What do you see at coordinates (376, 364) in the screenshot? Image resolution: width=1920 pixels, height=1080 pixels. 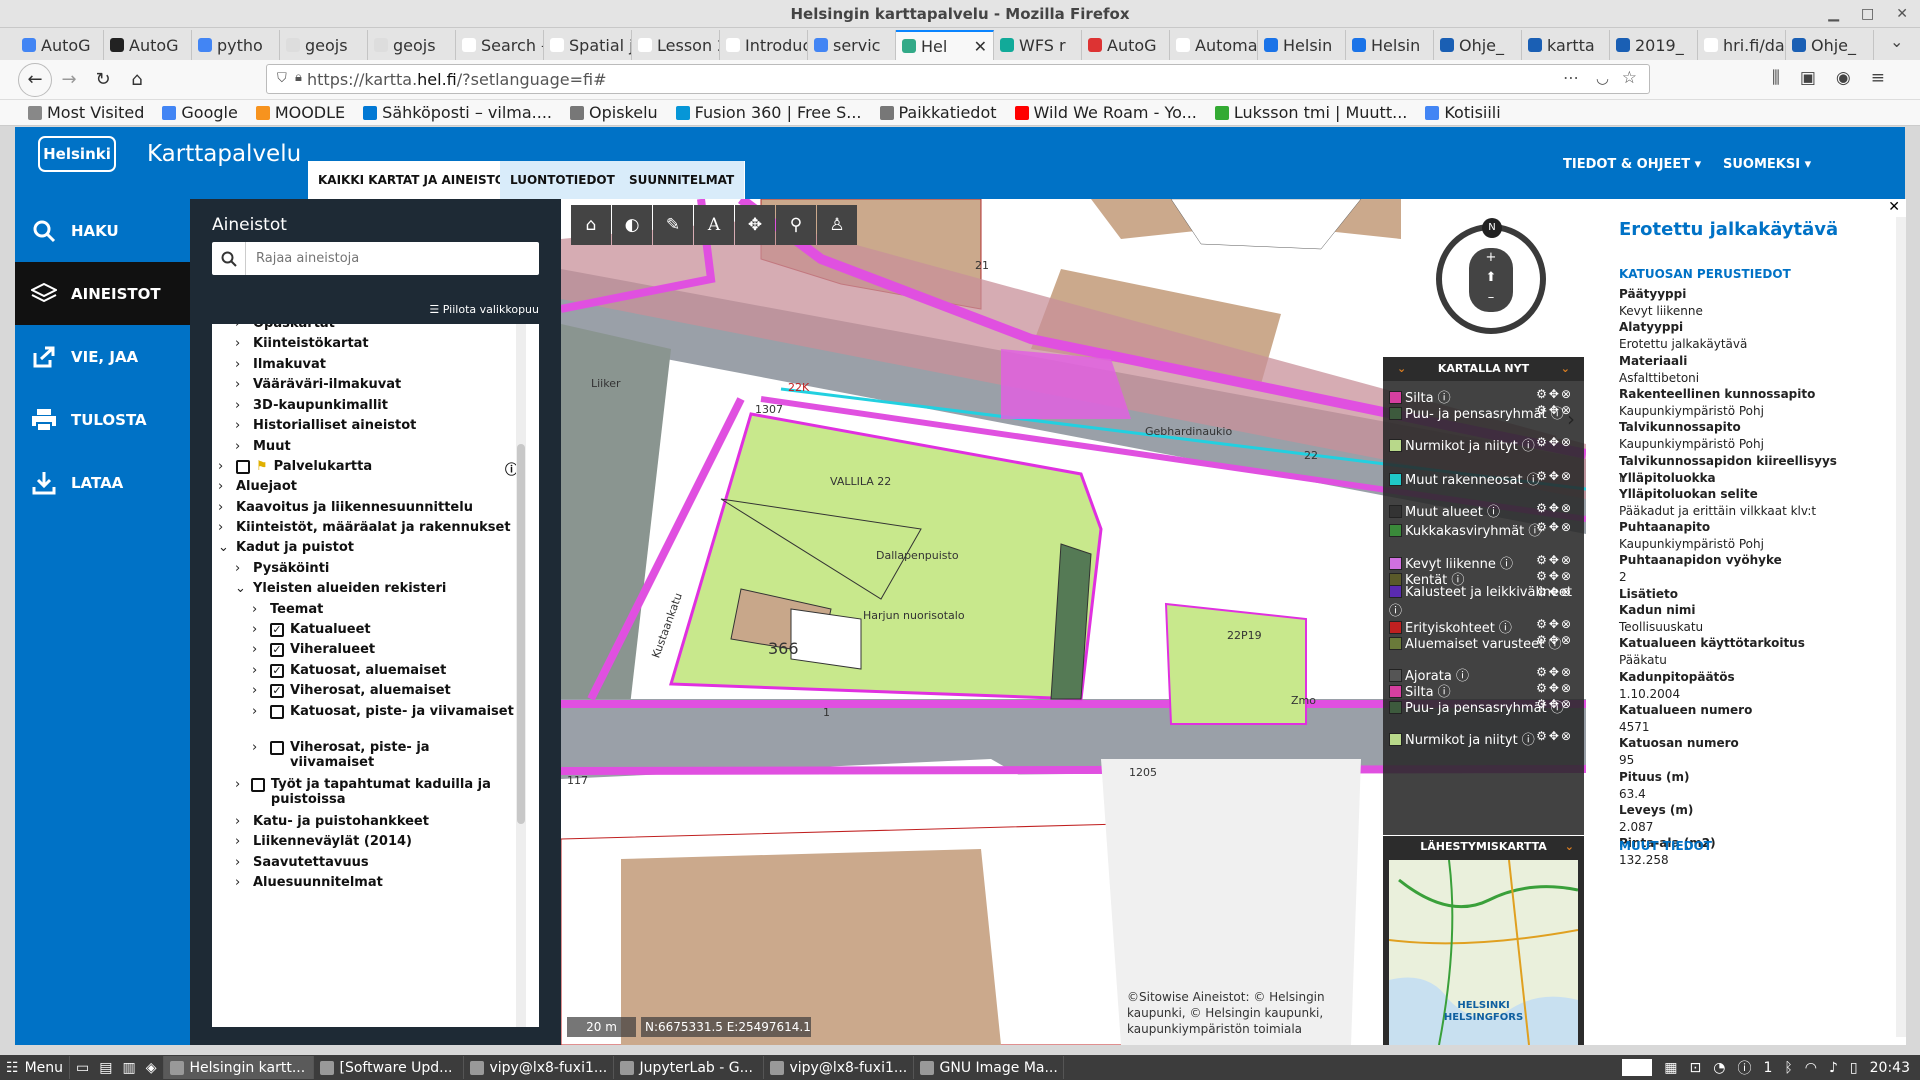 I see `tree-node: › Ilmakuvat` at bounding box center [376, 364].